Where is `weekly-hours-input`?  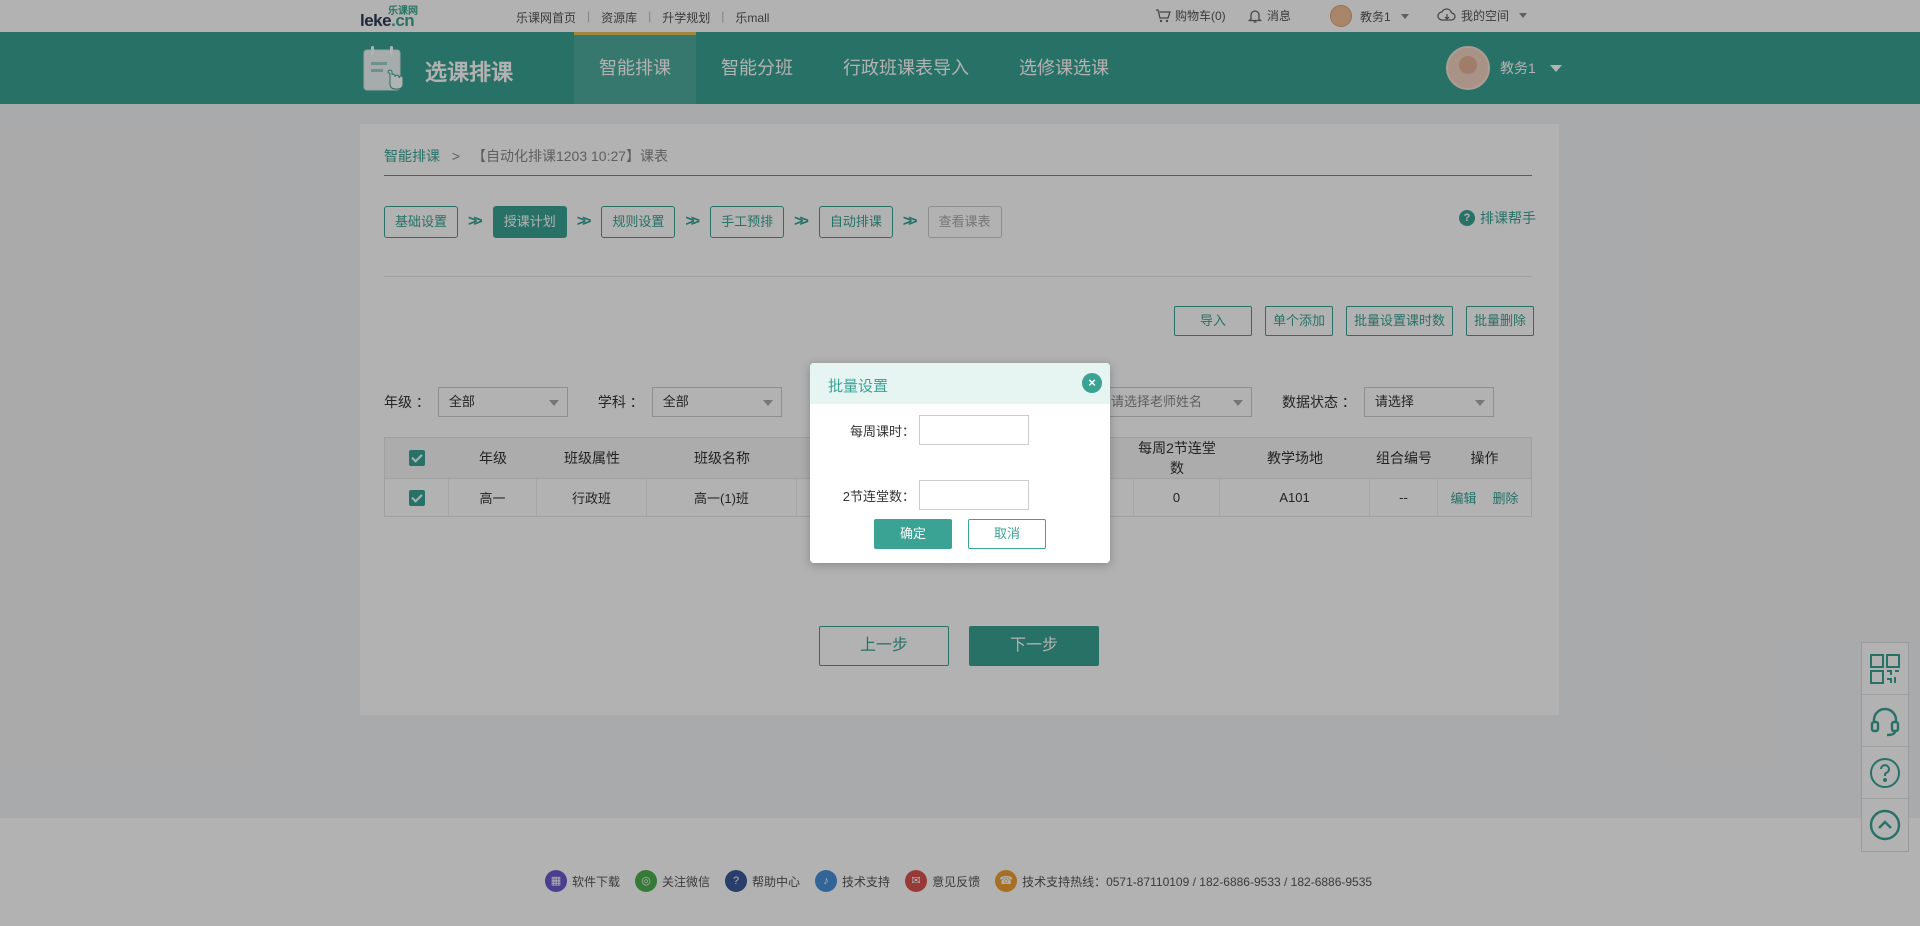 weekly-hours-input is located at coordinates (974, 430).